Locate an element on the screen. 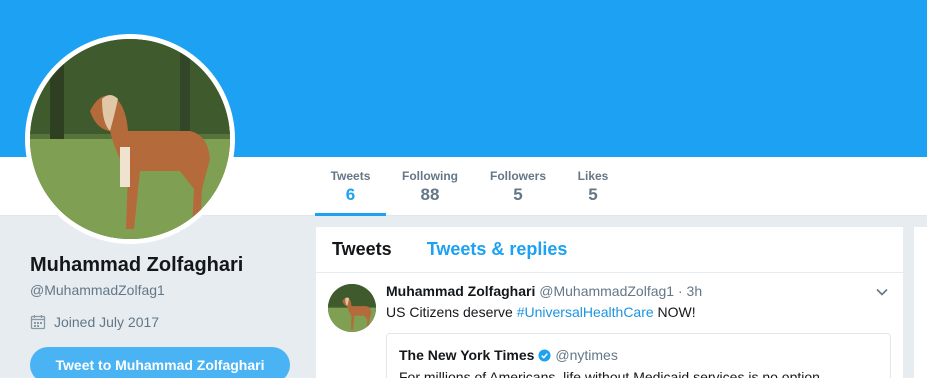 This screenshot has width=927, height=378. stat-likes-count: 5 is located at coordinates (593, 194).